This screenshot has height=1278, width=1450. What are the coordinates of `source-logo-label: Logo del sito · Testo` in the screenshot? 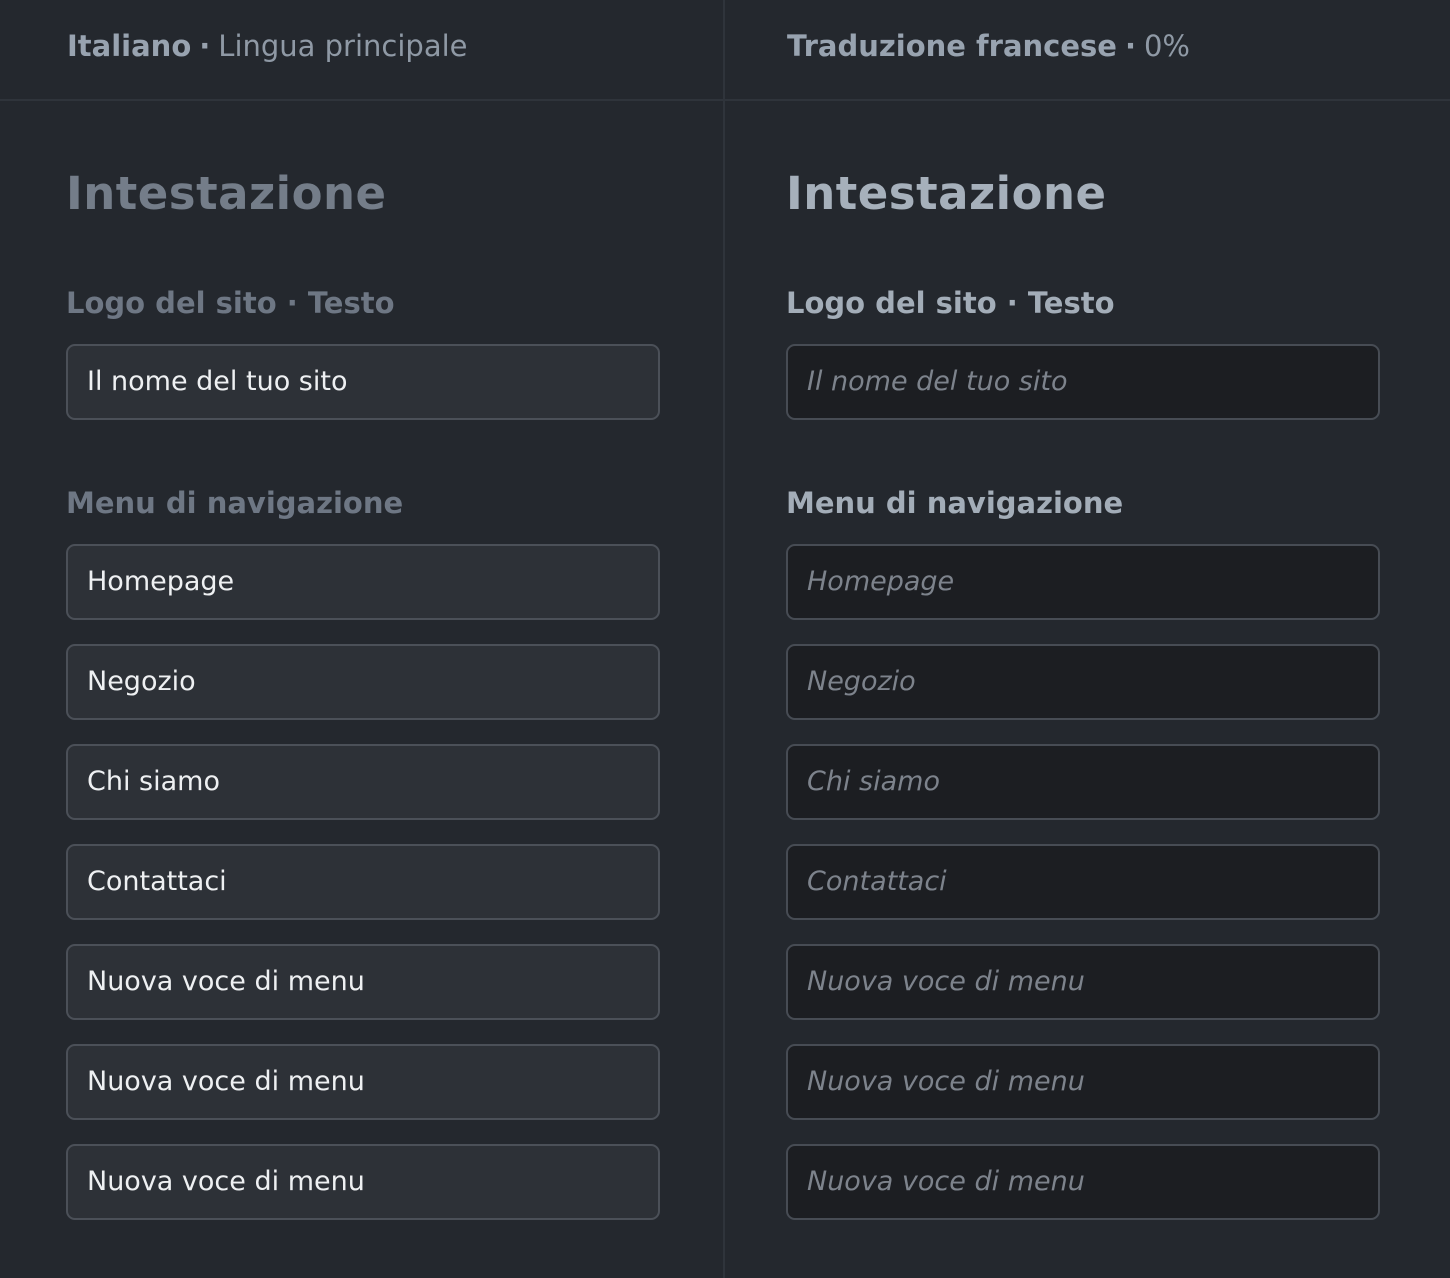 It's located at (230, 303).